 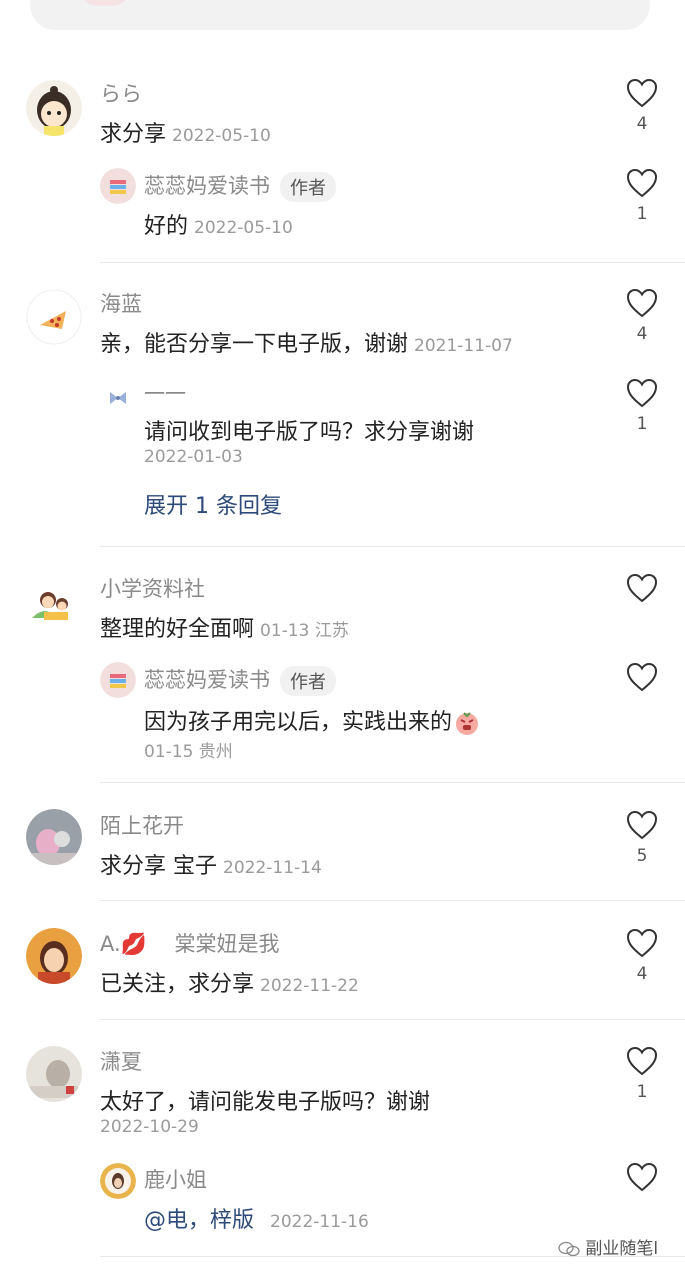 I want to click on reply-text: 因为孩子用完以后，实践出来的, so click(x=312, y=720).